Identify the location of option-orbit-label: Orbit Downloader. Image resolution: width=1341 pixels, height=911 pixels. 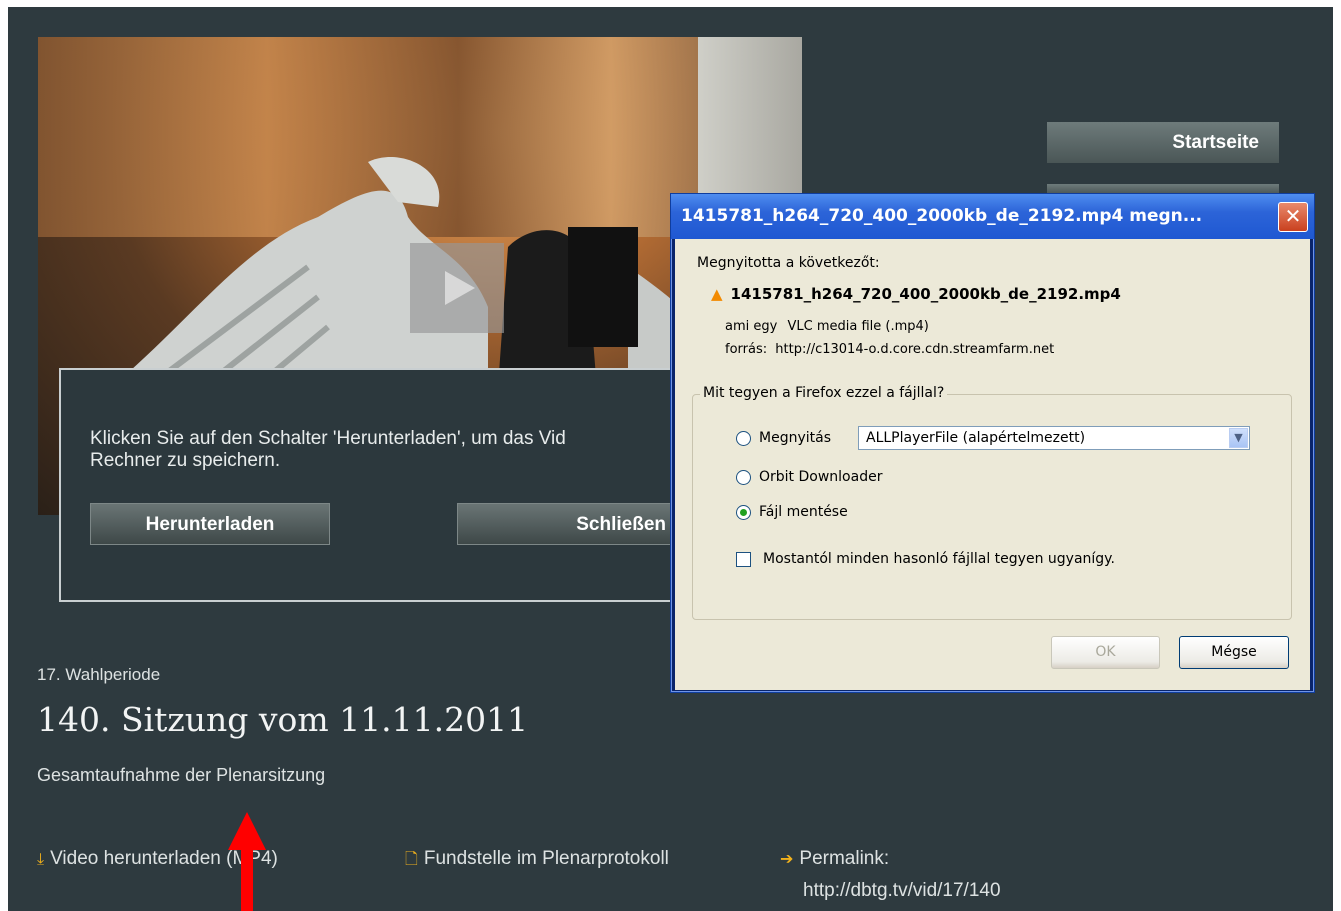
(821, 477).